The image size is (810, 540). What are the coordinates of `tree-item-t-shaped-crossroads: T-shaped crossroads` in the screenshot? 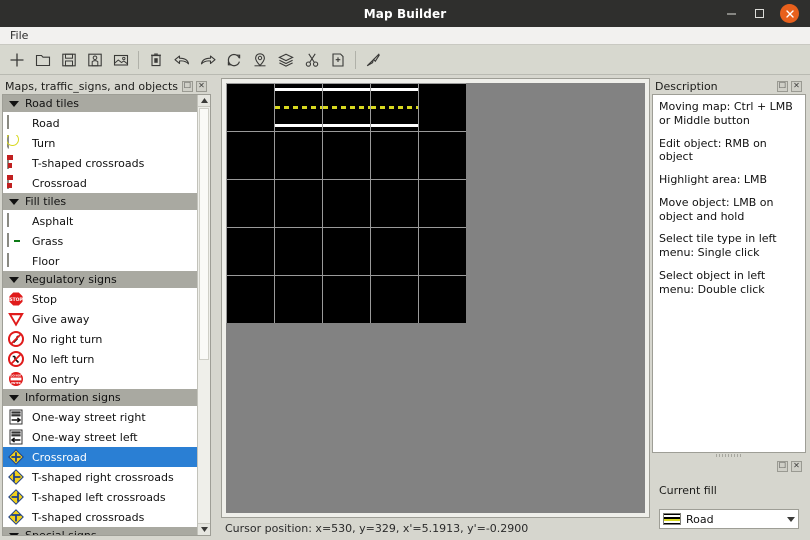 It's located at (100, 163).